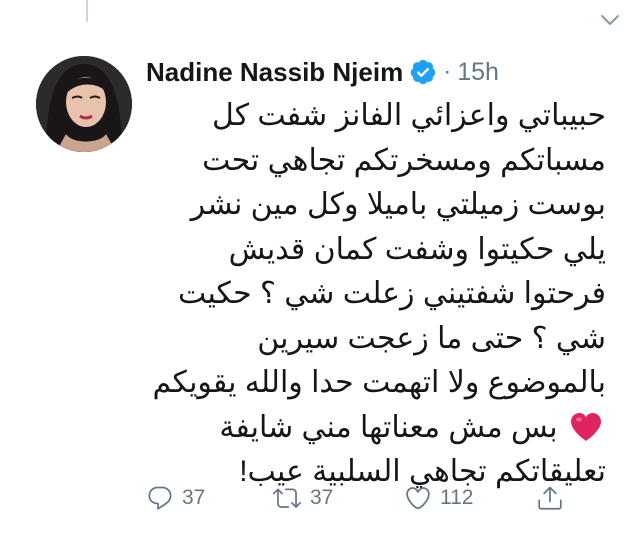  I want to click on share-icon, so click(550, 498).